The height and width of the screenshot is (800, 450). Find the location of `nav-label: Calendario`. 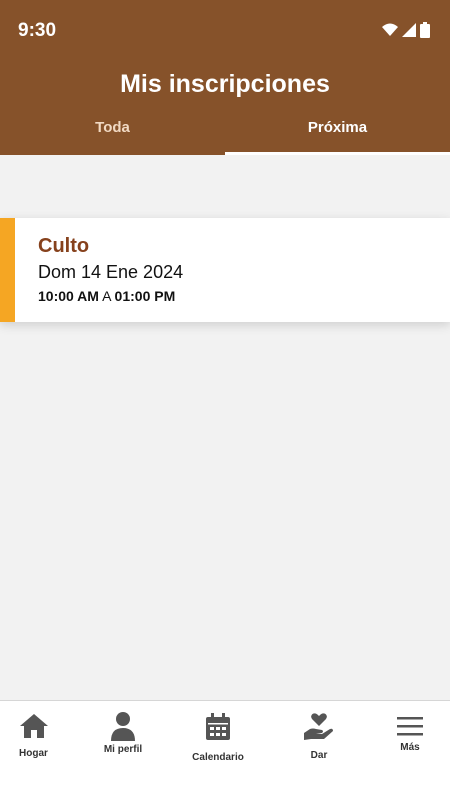

nav-label: Calendario is located at coordinates (218, 757).